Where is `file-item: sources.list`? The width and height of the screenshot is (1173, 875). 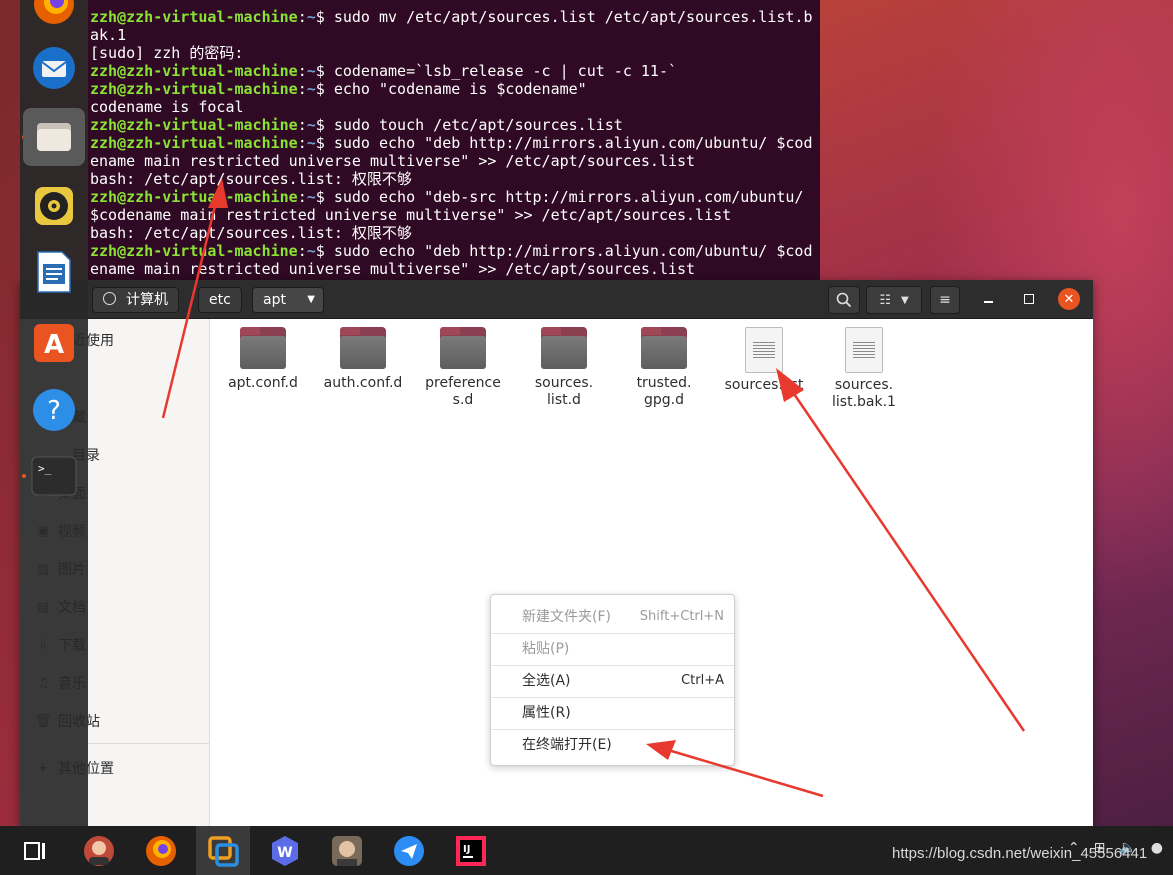 file-item: sources.list is located at coordinates (764, 360).